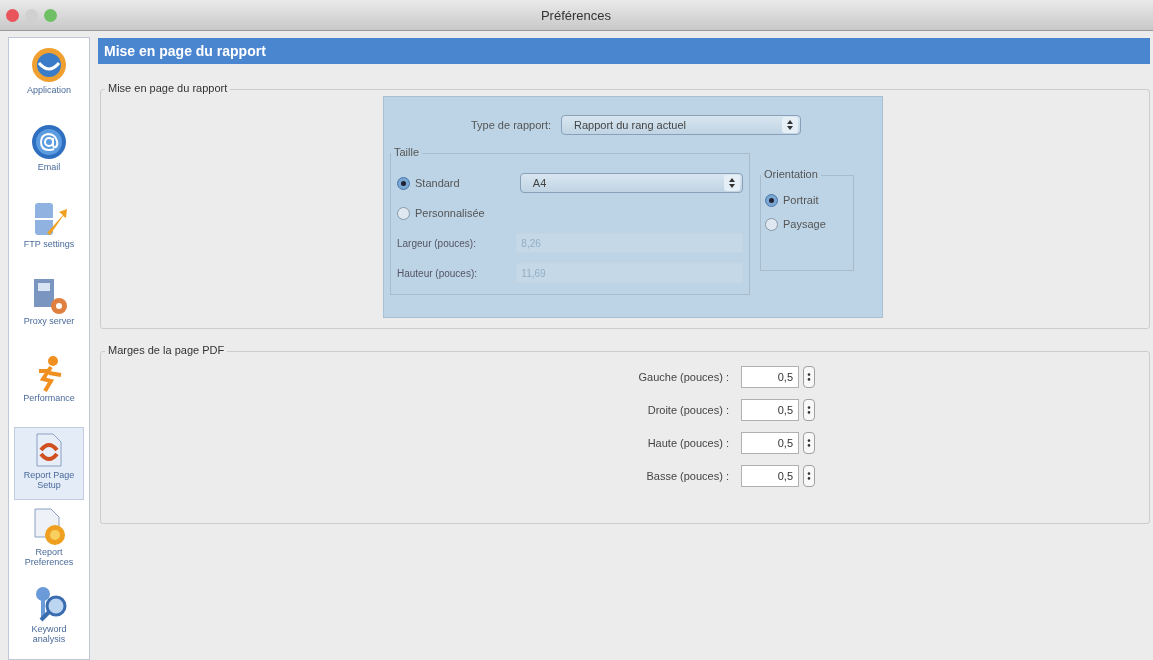  Describe the element at coordinates (49, 232) in the screenshot. I see `sidebar-item: FTP settings` at that location.